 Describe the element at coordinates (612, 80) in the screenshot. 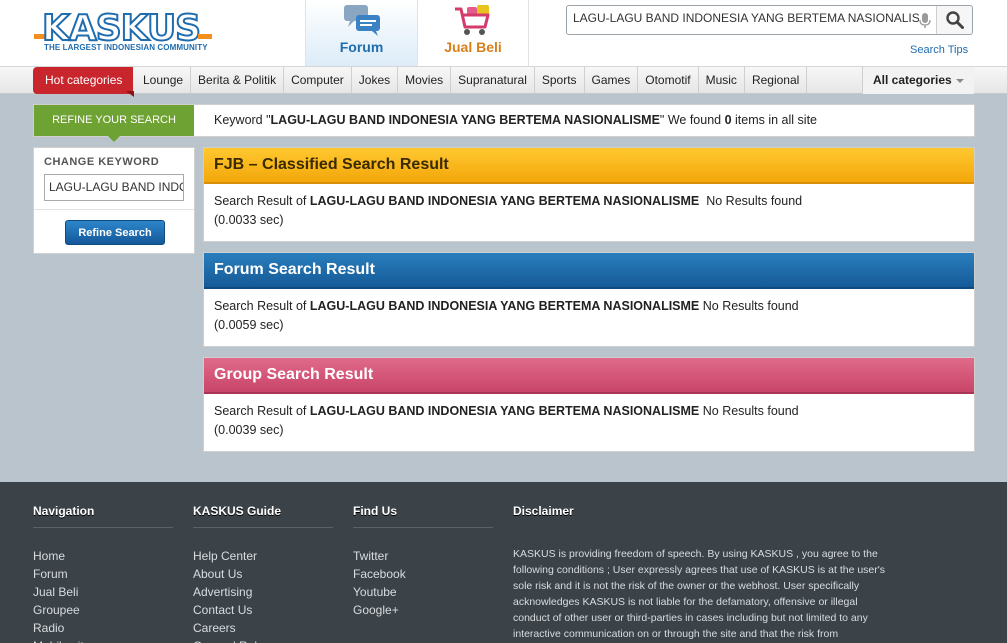

I see `category-item: Games` at that location.